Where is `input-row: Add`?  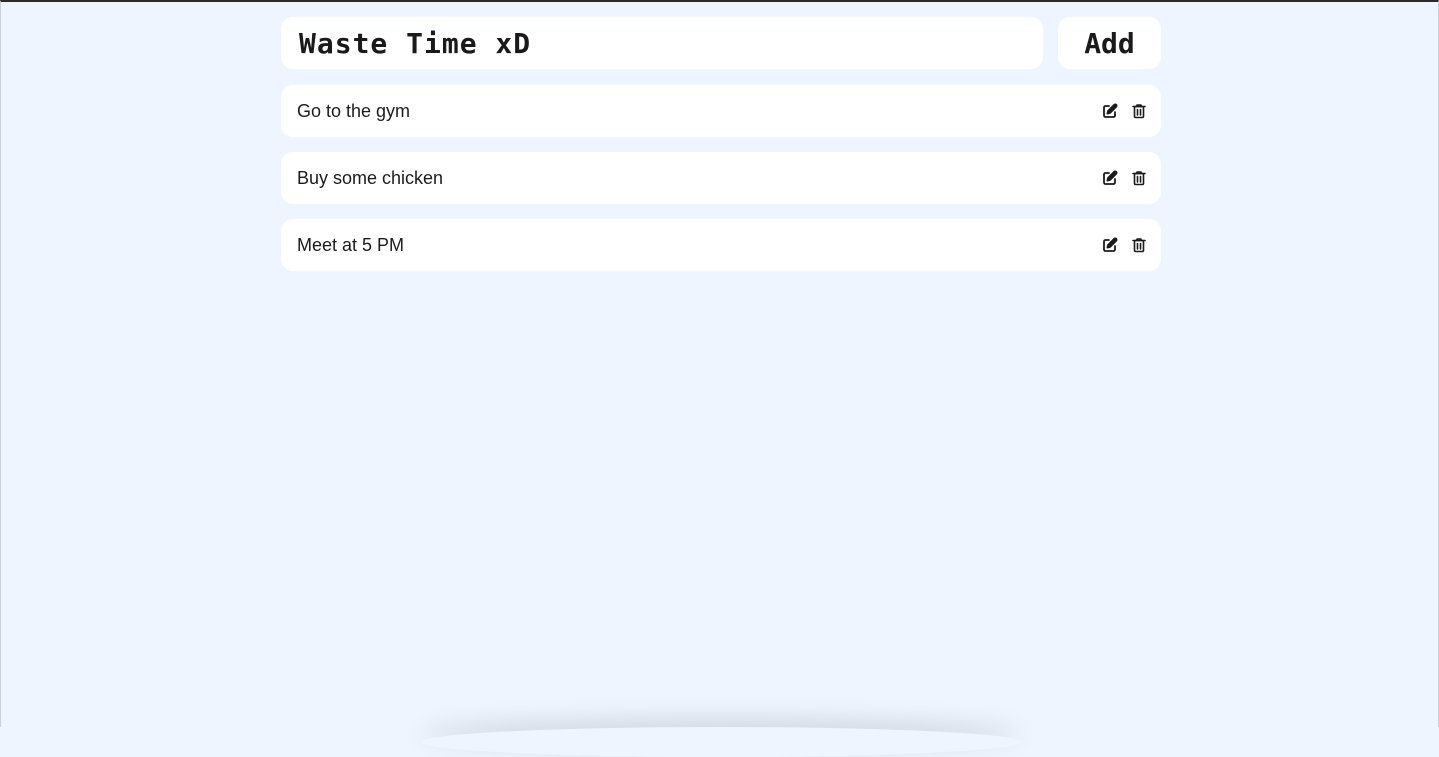 input-row: Add is located at coordinates (721, 43).